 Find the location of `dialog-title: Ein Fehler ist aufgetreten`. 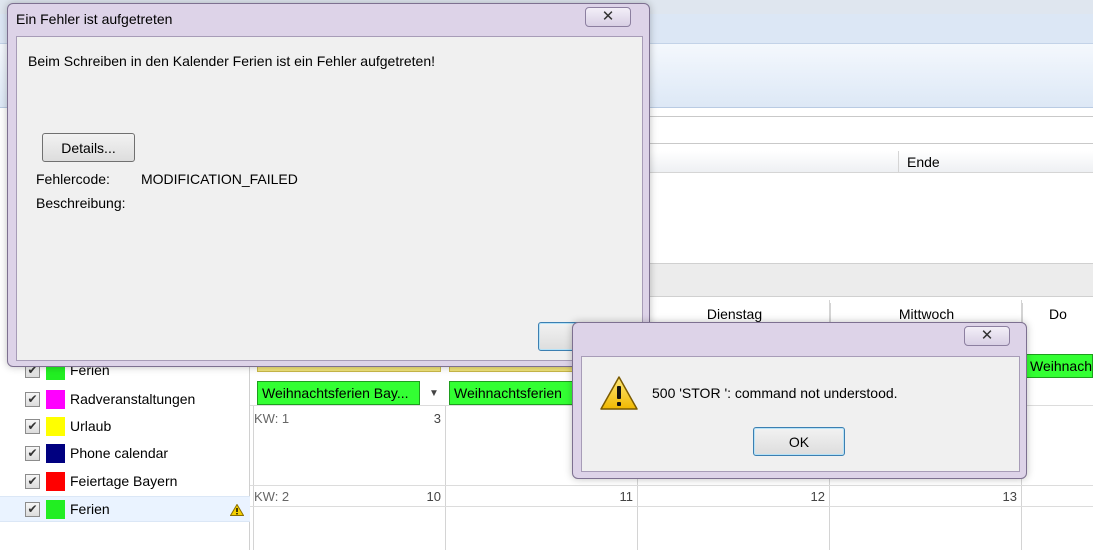

dialog-title: Ein Fehler ist aufgetreten is located at coordinates (94, 19).